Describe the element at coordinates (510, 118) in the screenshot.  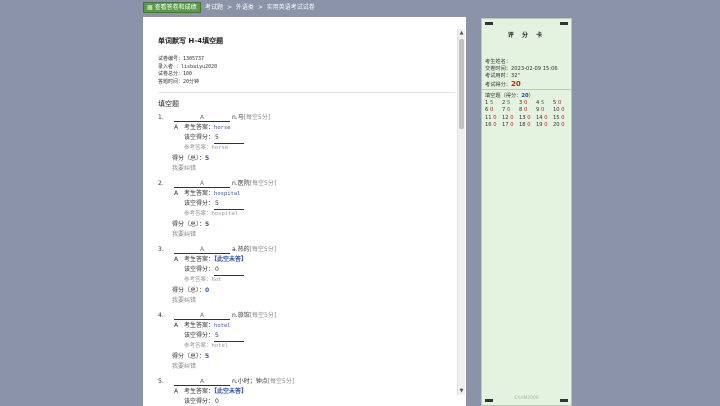
I see `question-score-cell: 12 0` at that location.